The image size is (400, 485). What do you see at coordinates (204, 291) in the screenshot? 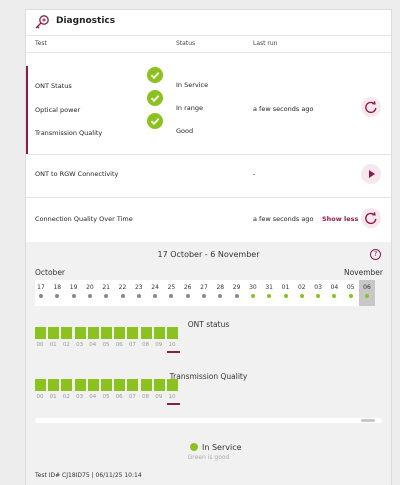
I see `day-item: 27` at bounding box center [204, 291].